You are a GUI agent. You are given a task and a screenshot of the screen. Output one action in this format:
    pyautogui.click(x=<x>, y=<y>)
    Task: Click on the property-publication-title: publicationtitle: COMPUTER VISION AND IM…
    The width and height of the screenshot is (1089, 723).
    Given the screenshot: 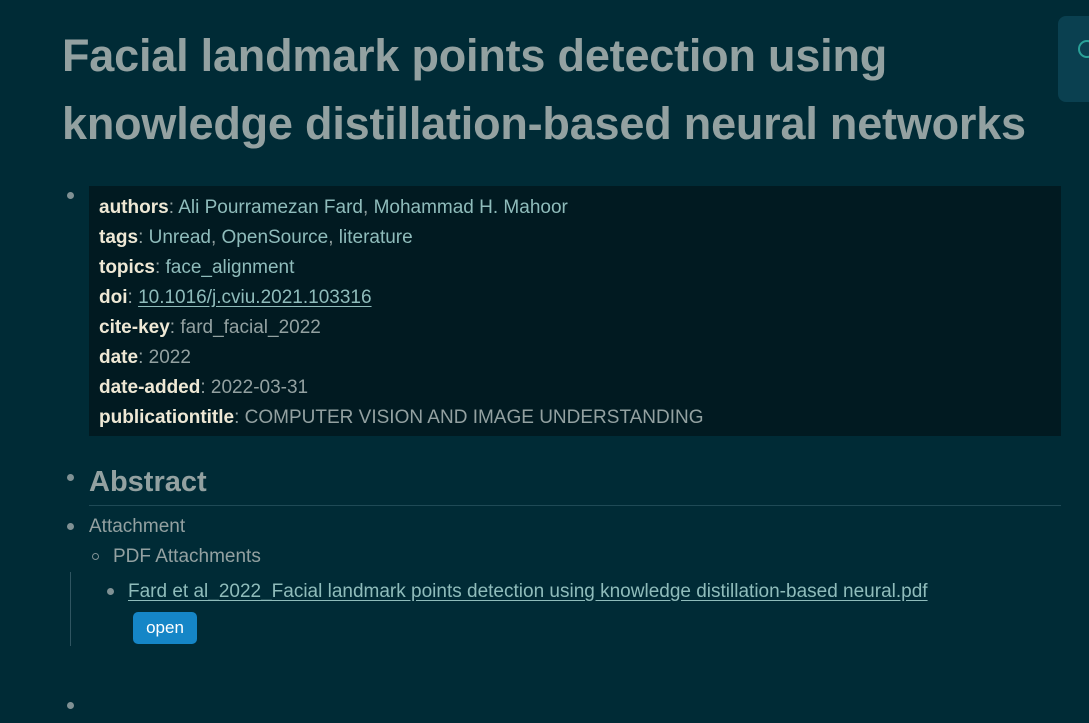 What is the action you would take?
    pyautogui.click(x=575, y=418)
    